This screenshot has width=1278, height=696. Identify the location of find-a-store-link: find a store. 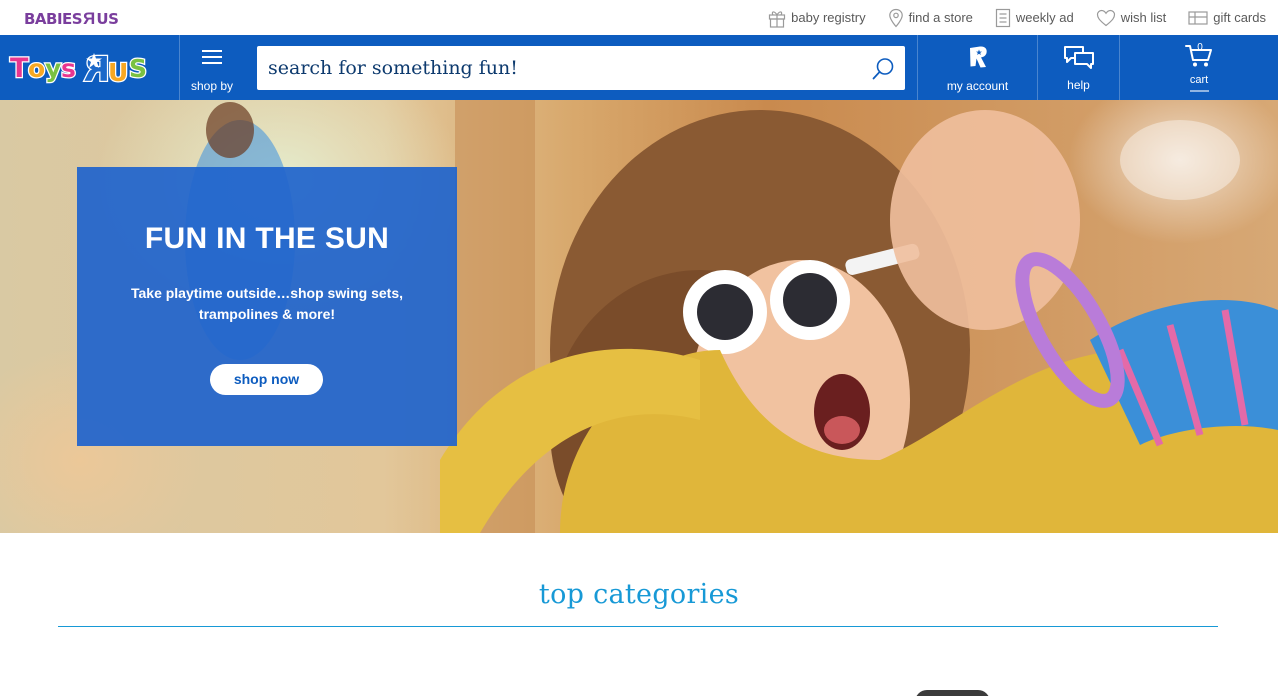
(930, 18).